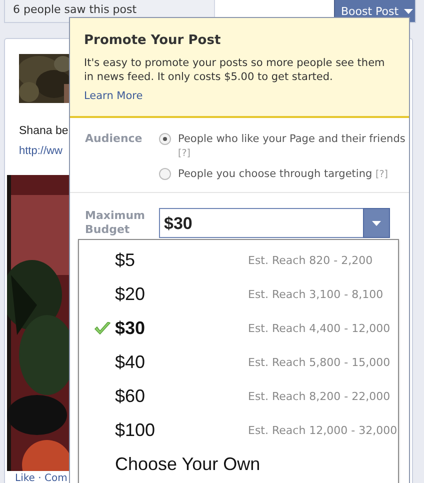  Describe the element at coordinates (319, 396) in the screenshot. I see `reach-estimate: Est. Reach 8,200 - 22,000` at that location.